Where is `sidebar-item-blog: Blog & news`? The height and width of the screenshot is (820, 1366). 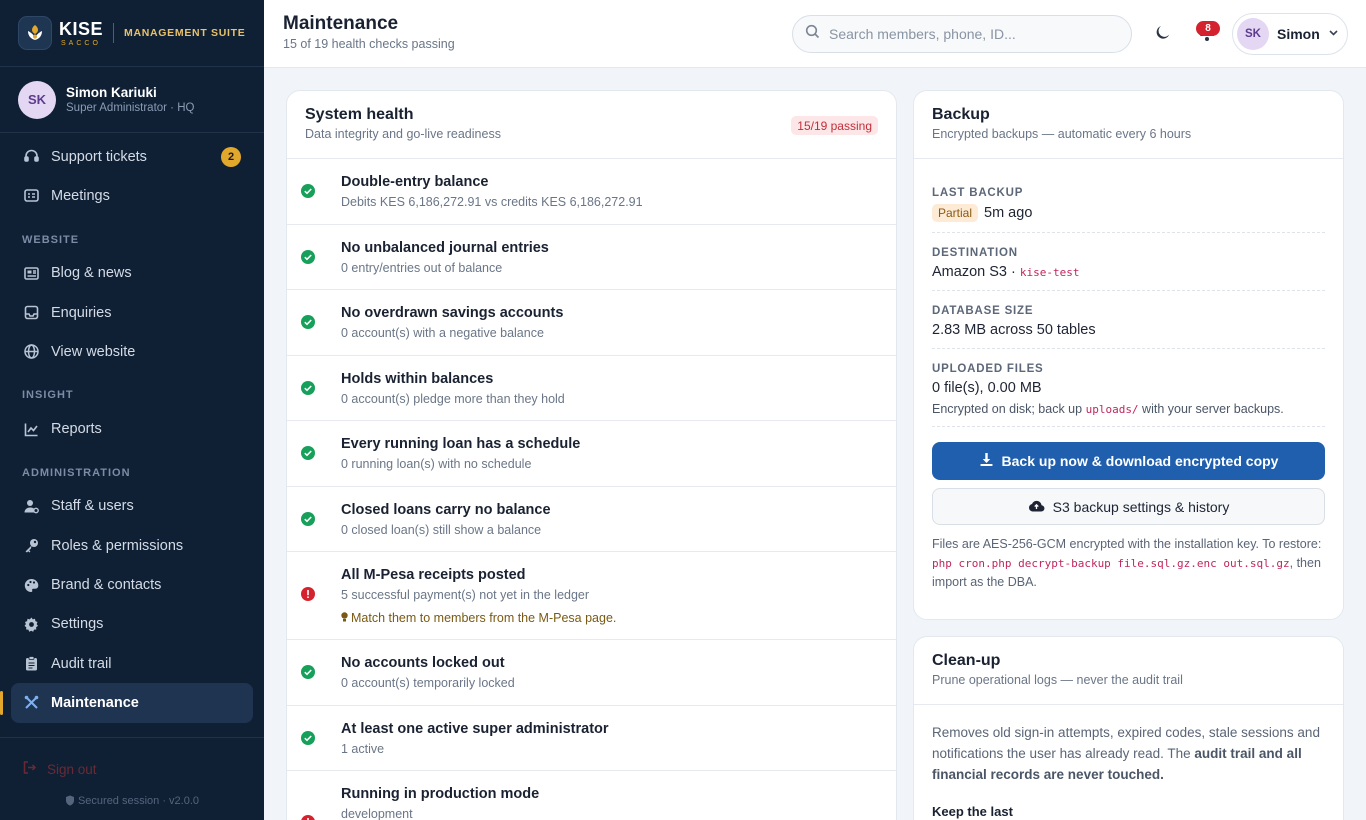 sidebar-item-blog: Blog & news is located at coordinates (132, 273).